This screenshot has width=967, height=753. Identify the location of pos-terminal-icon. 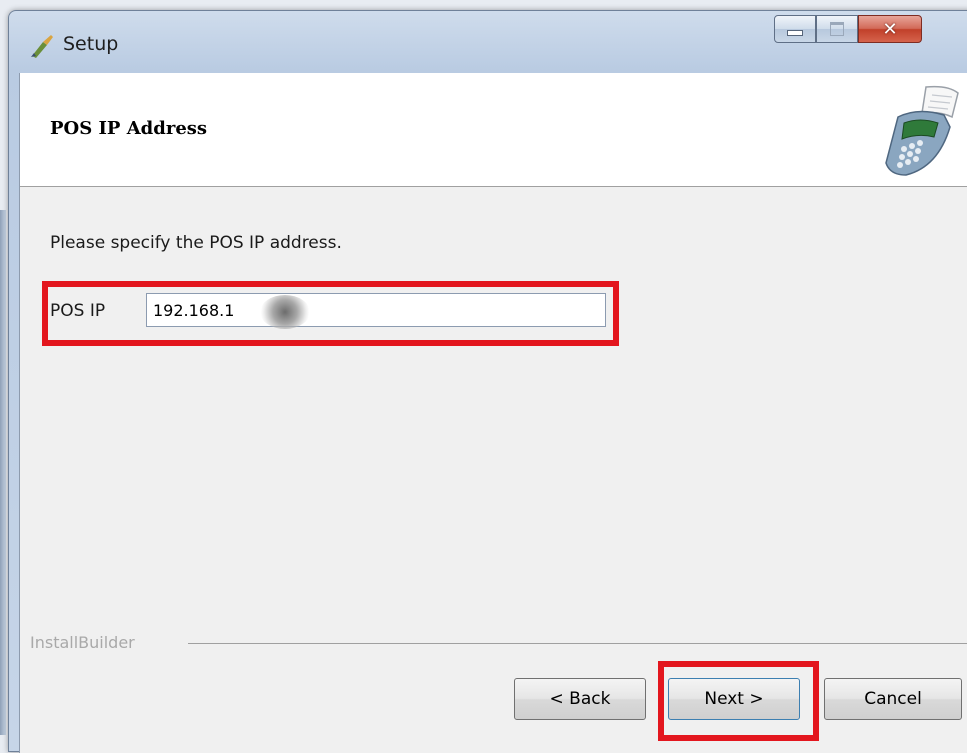
(922, 130).